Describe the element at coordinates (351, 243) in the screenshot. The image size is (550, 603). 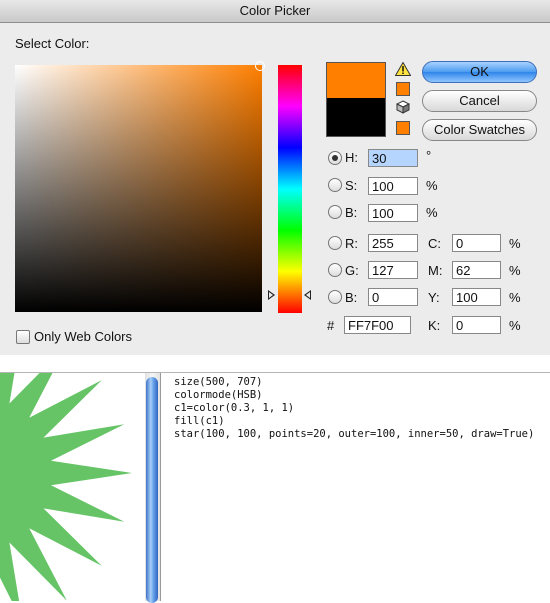
I see `red-label: R:` at that location.